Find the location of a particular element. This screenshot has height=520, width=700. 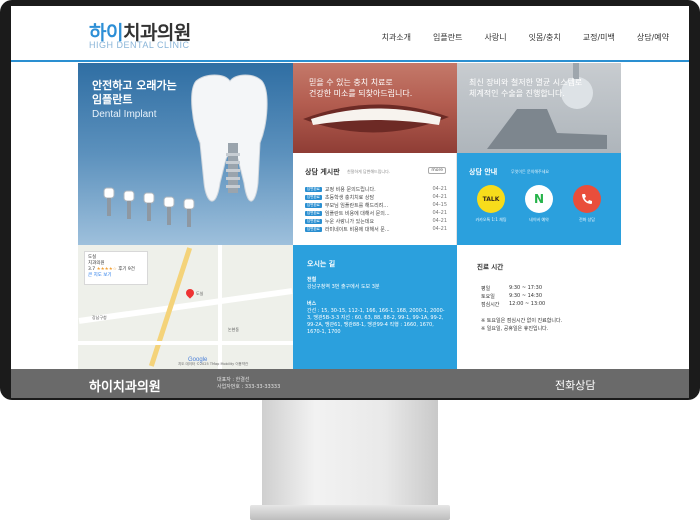

nav-item-wisdom-tooth: 사랑니 is located at coordinates (495, 37).